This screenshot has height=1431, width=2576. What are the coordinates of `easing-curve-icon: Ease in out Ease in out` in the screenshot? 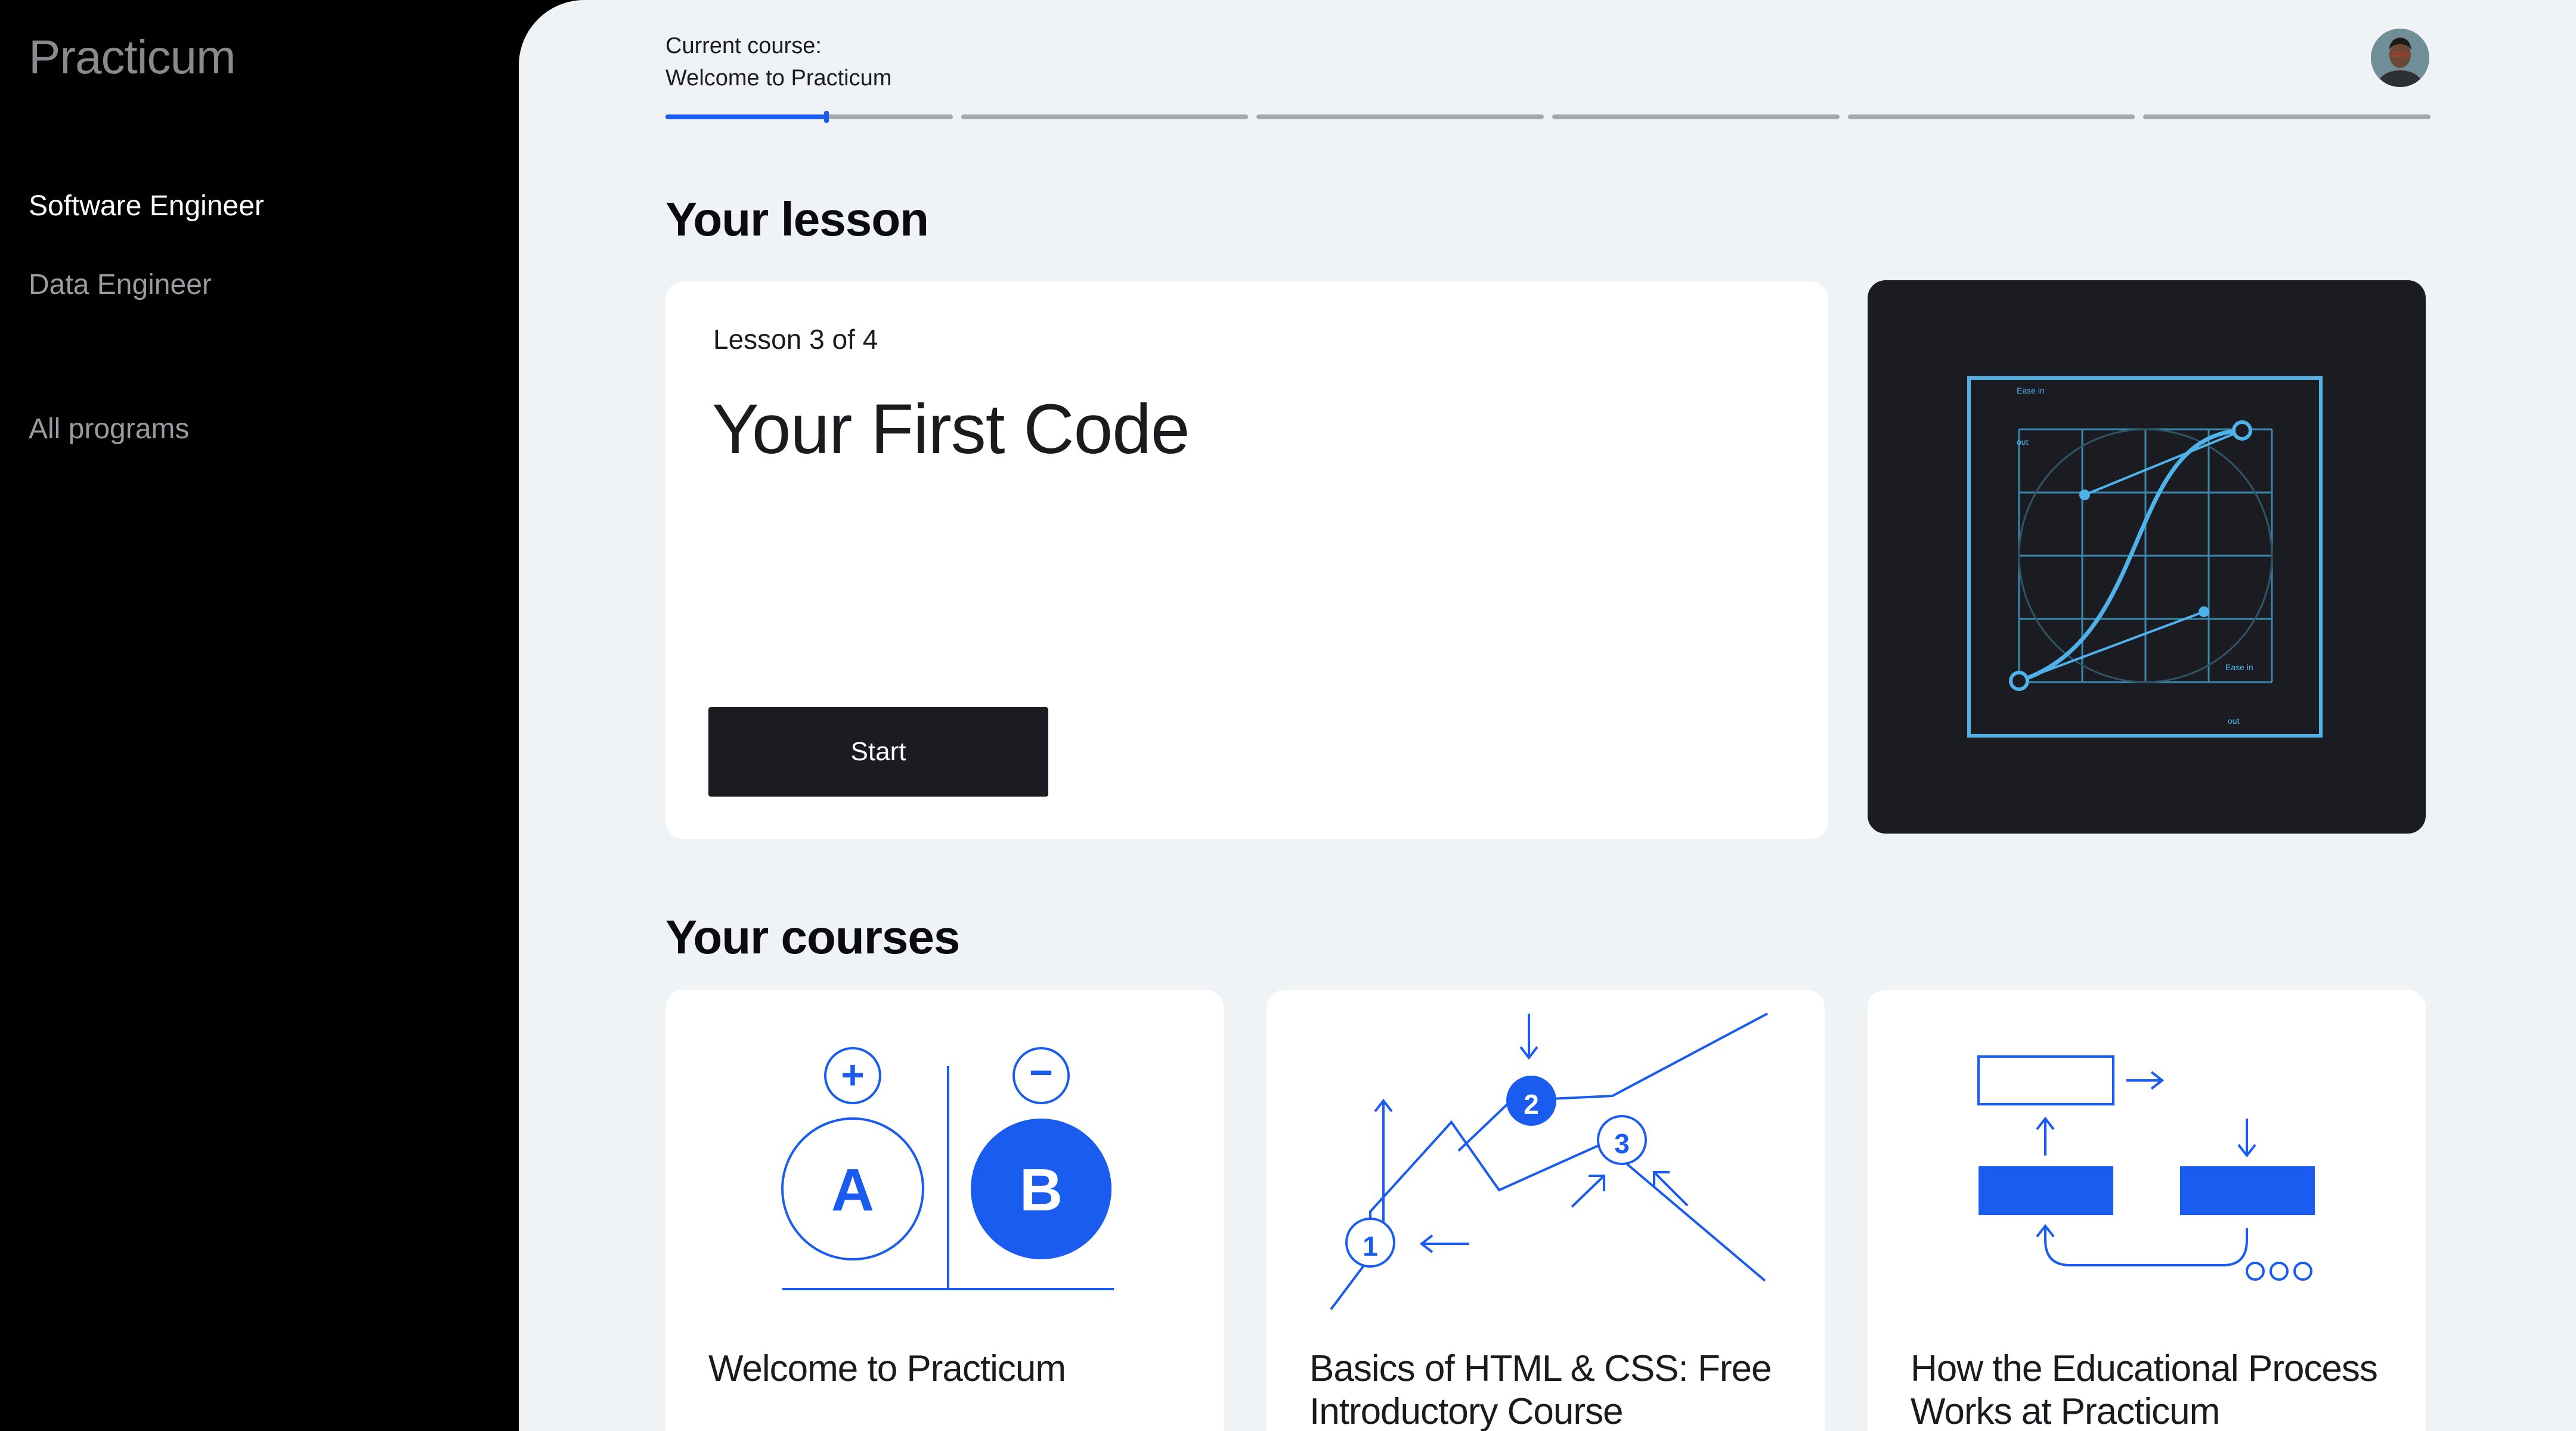 It's located at (2145, 557).